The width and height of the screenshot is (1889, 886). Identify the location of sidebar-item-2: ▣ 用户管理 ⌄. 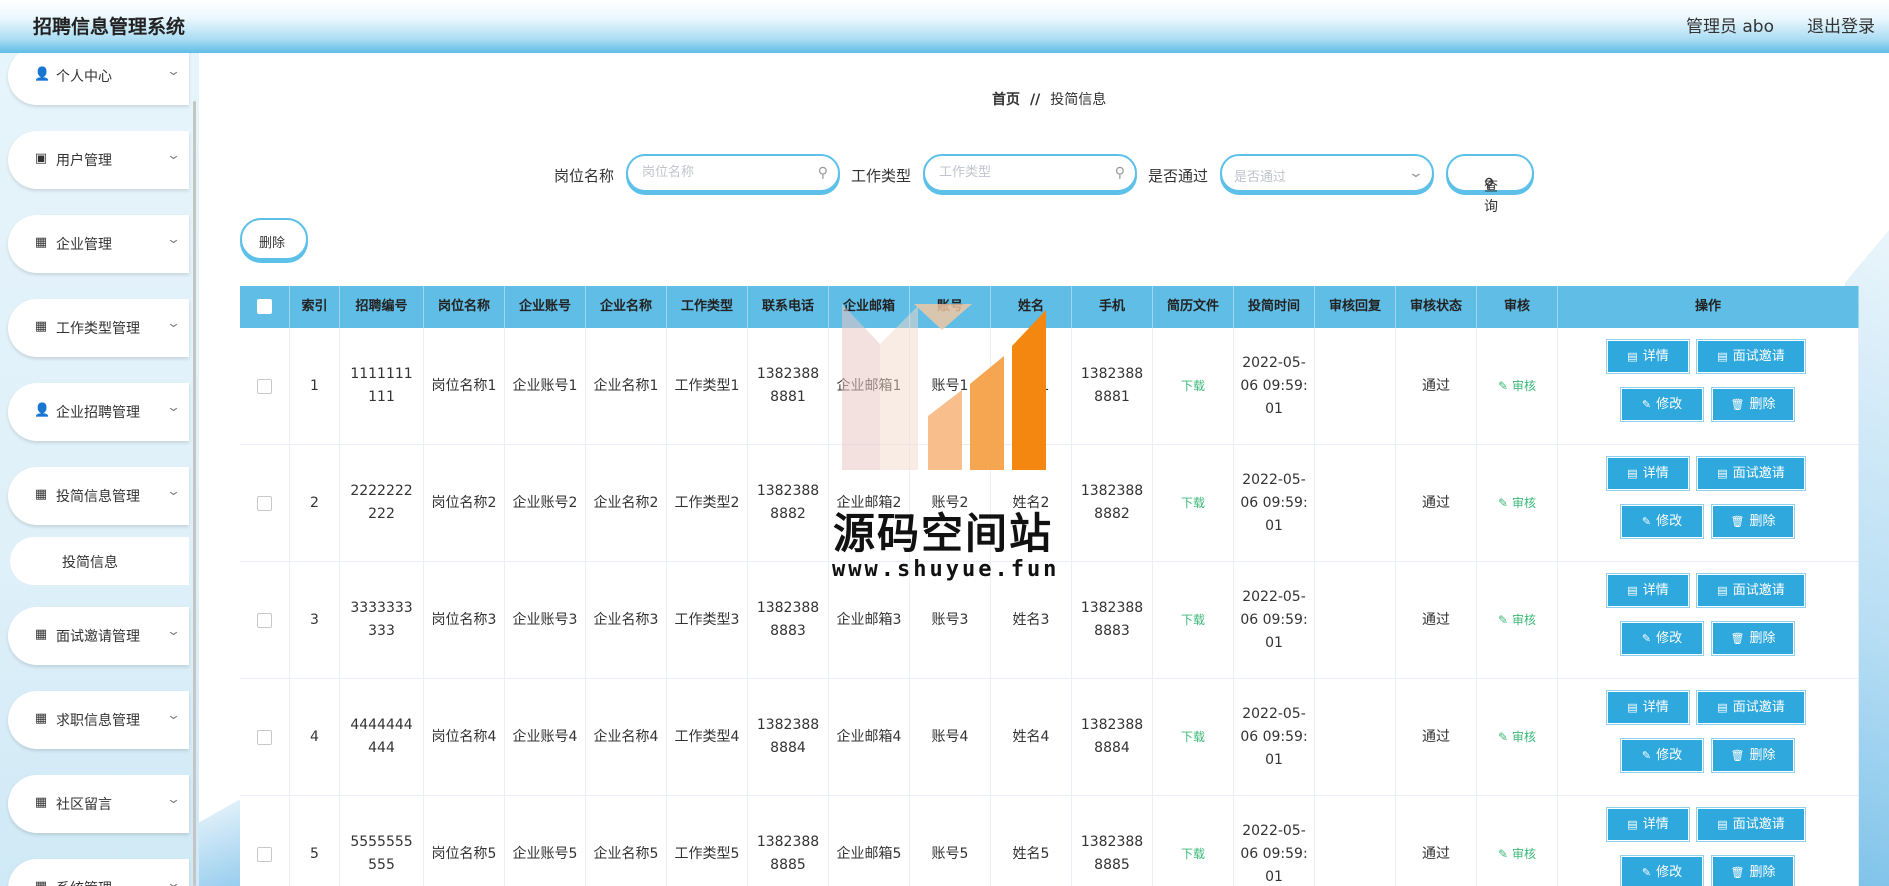
(98, 160).